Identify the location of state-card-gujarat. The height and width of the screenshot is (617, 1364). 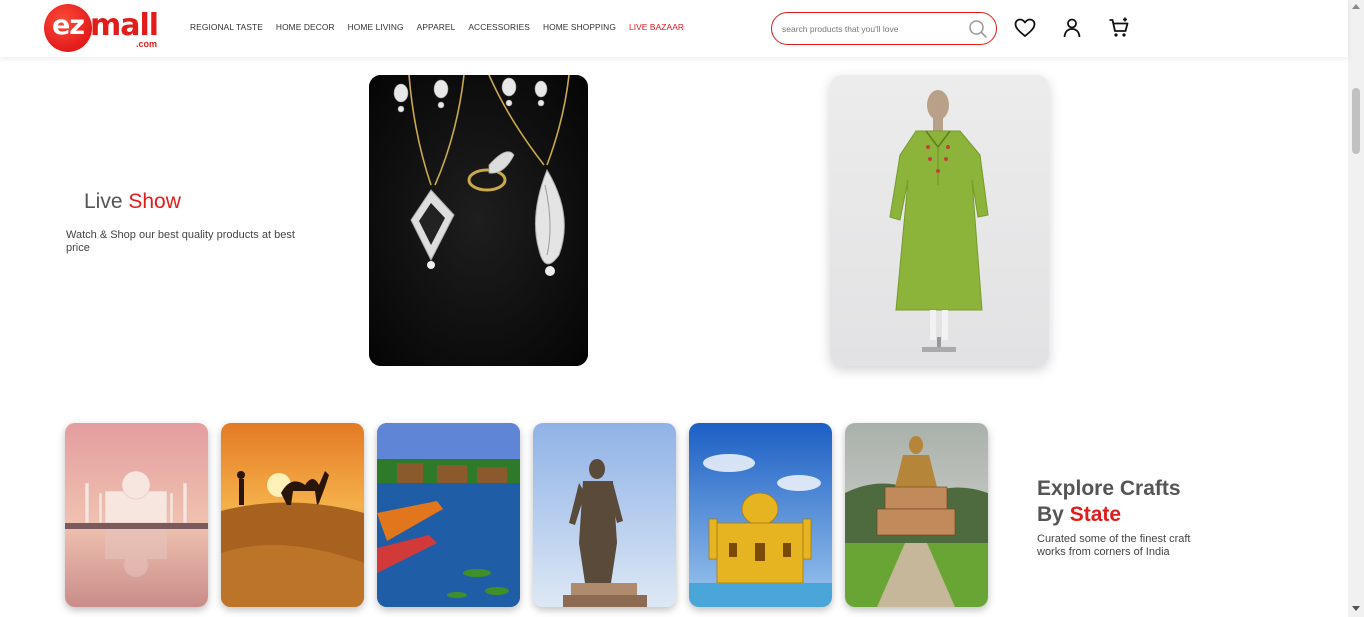
(604, 515).